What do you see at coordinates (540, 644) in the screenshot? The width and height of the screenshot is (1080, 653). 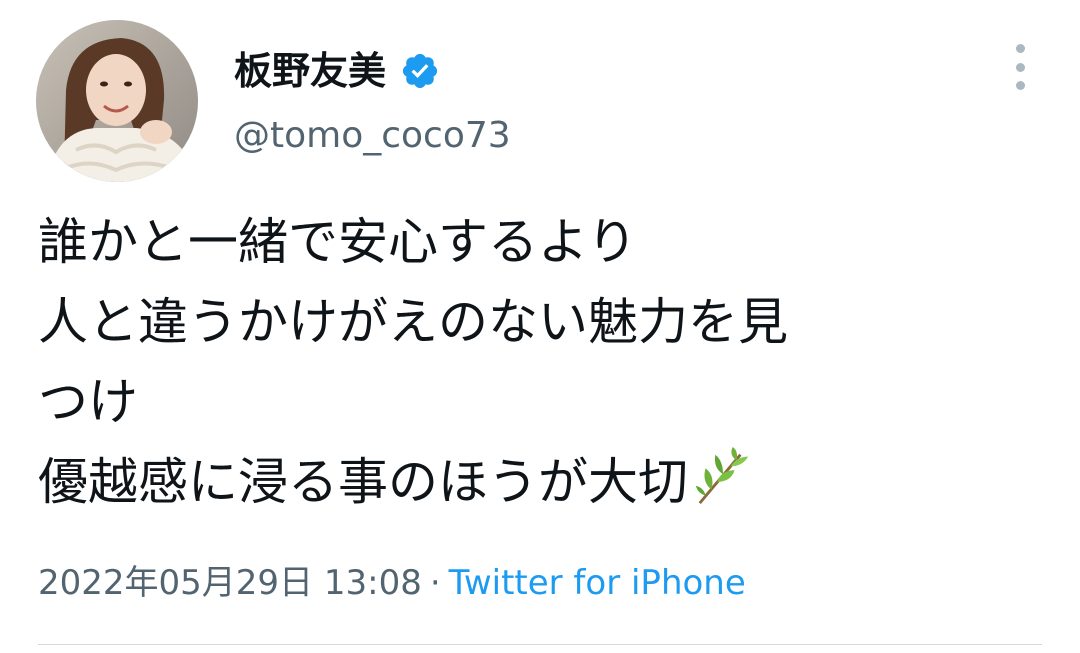 I see `divider` at bounding box center [540, 644].